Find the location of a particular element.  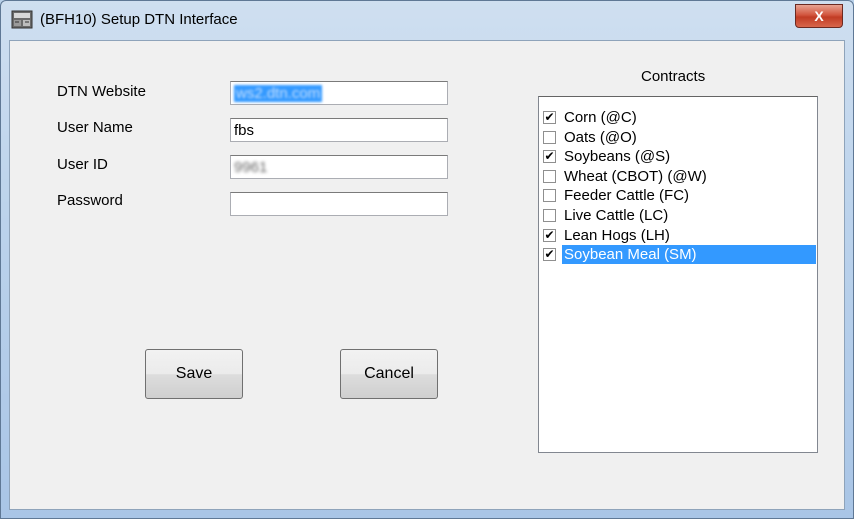

website-value: ws2.dtn.com is located at coordinates (278, 93).